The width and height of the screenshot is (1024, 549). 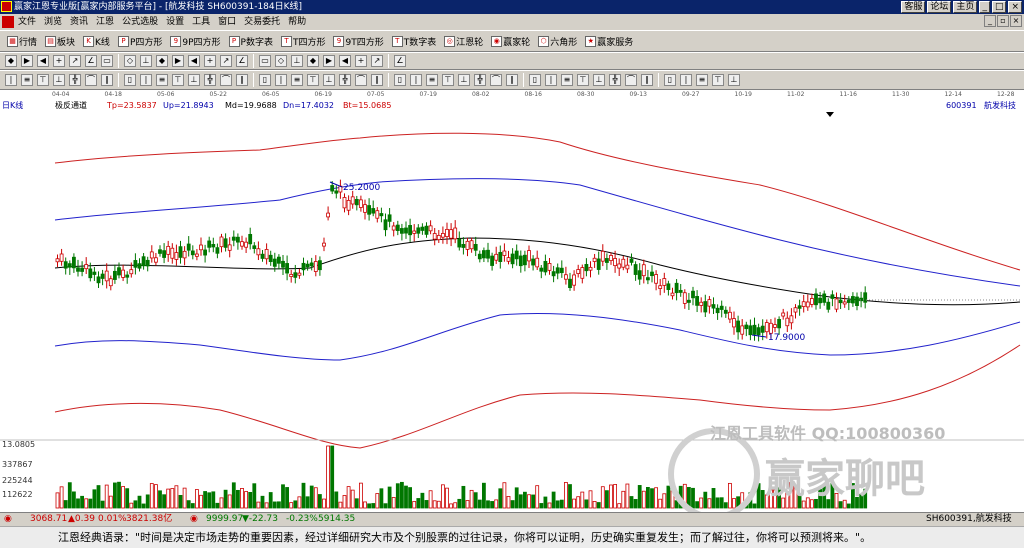 I want to click on menu-formula: 公式选股, so click(x=140, y=22).